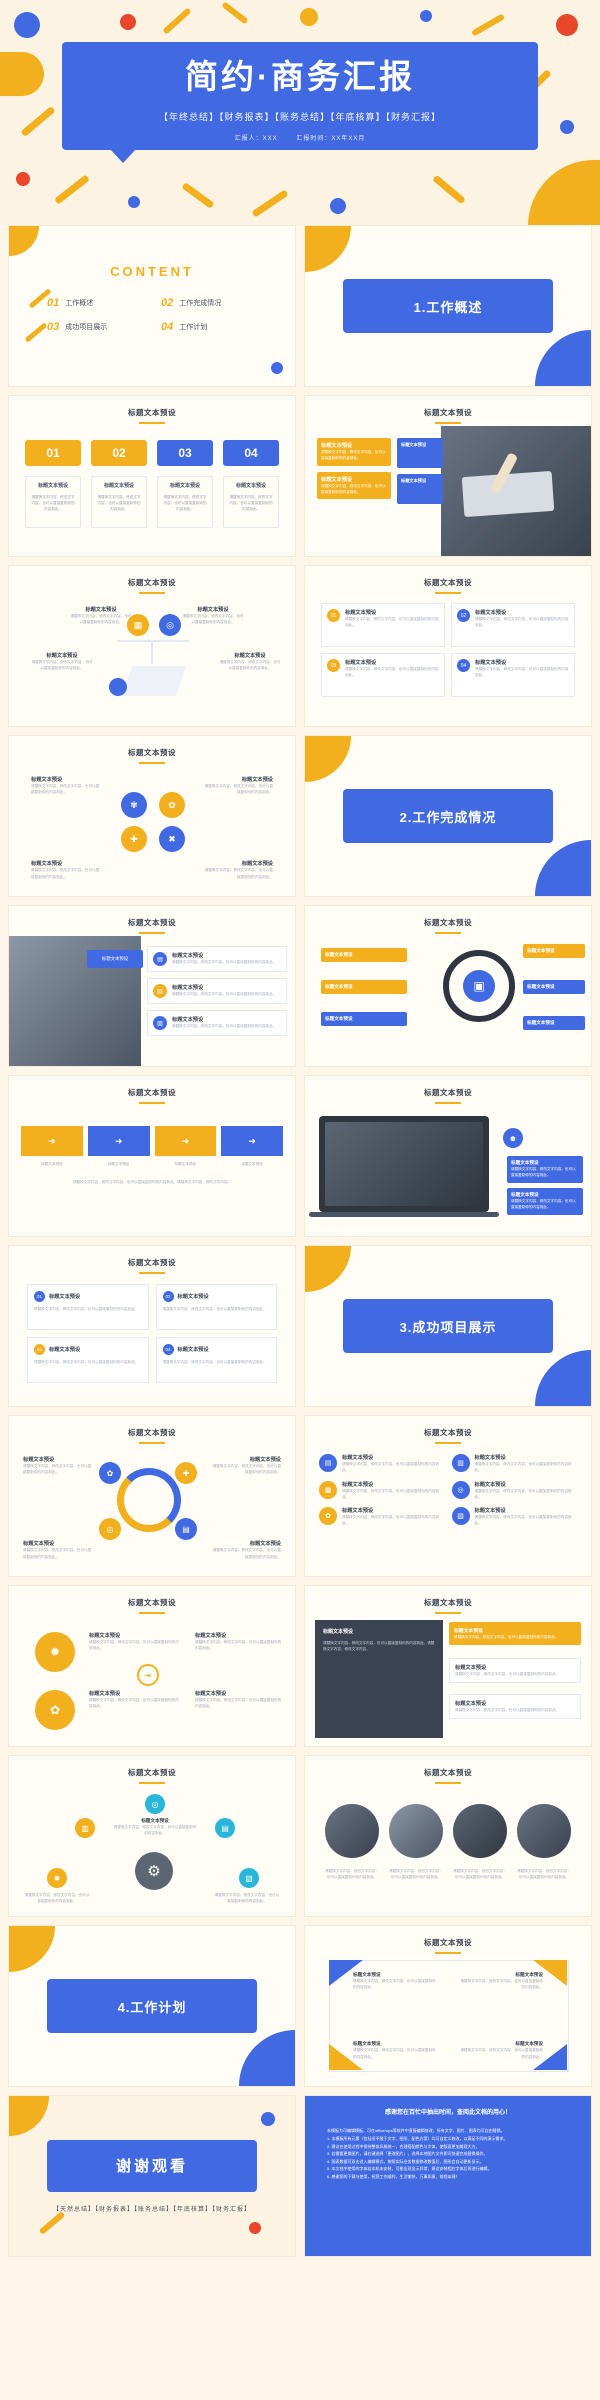  I want to click on tree-node-body: 请替换文字内容，修改文字内容，也可以直接复制你的内容到此。, so click(213, 619).